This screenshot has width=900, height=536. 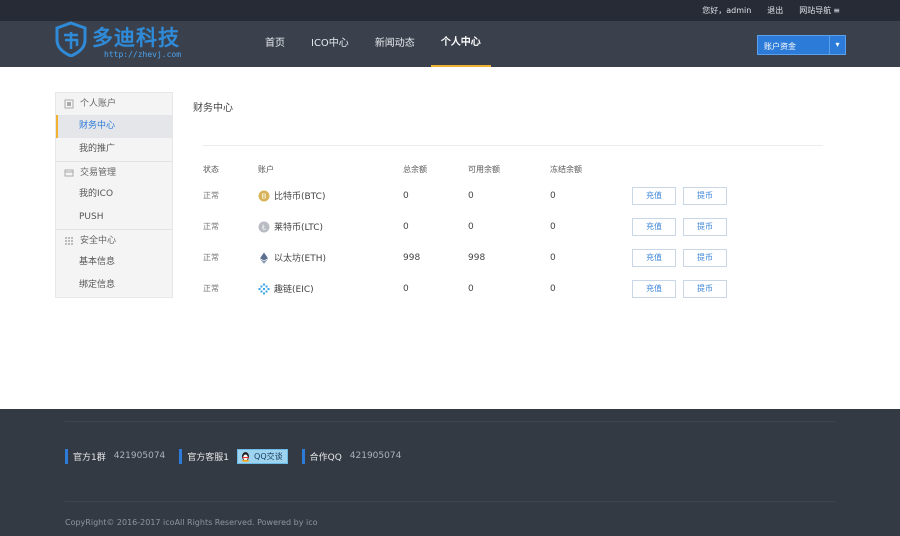 What do you see at coordinates (211, 169) in the screenshot?
I see `col-status: 状态` at bounding box center [211, 169].